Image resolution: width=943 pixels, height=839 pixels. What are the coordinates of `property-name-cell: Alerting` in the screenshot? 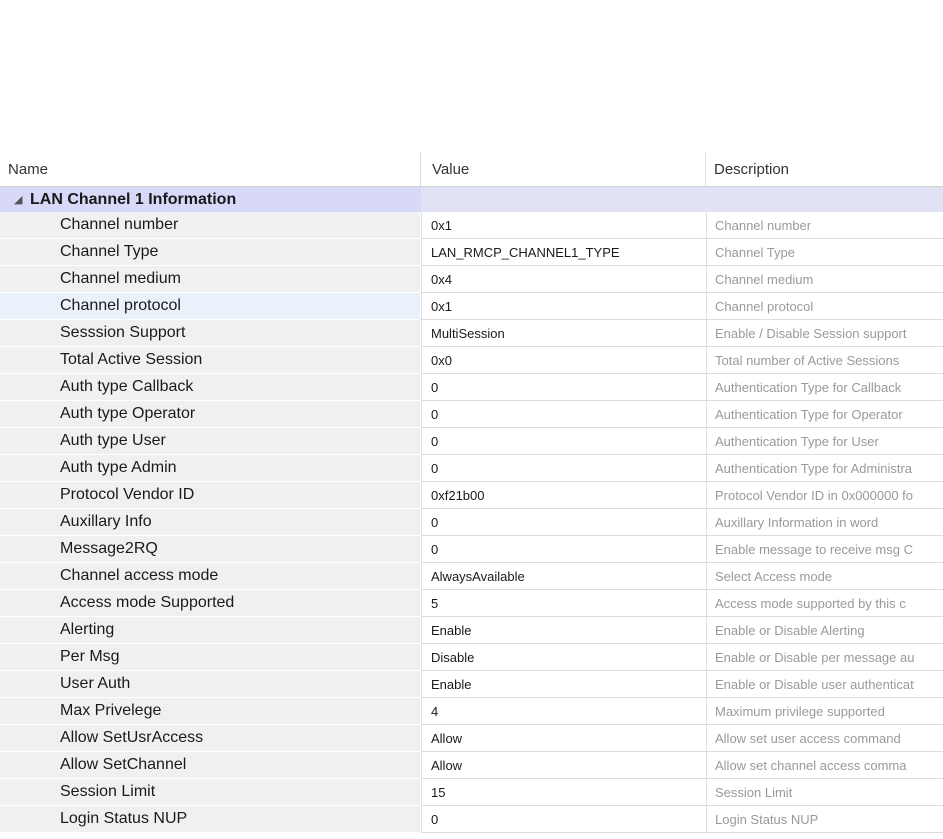 It's located at (210, 630).